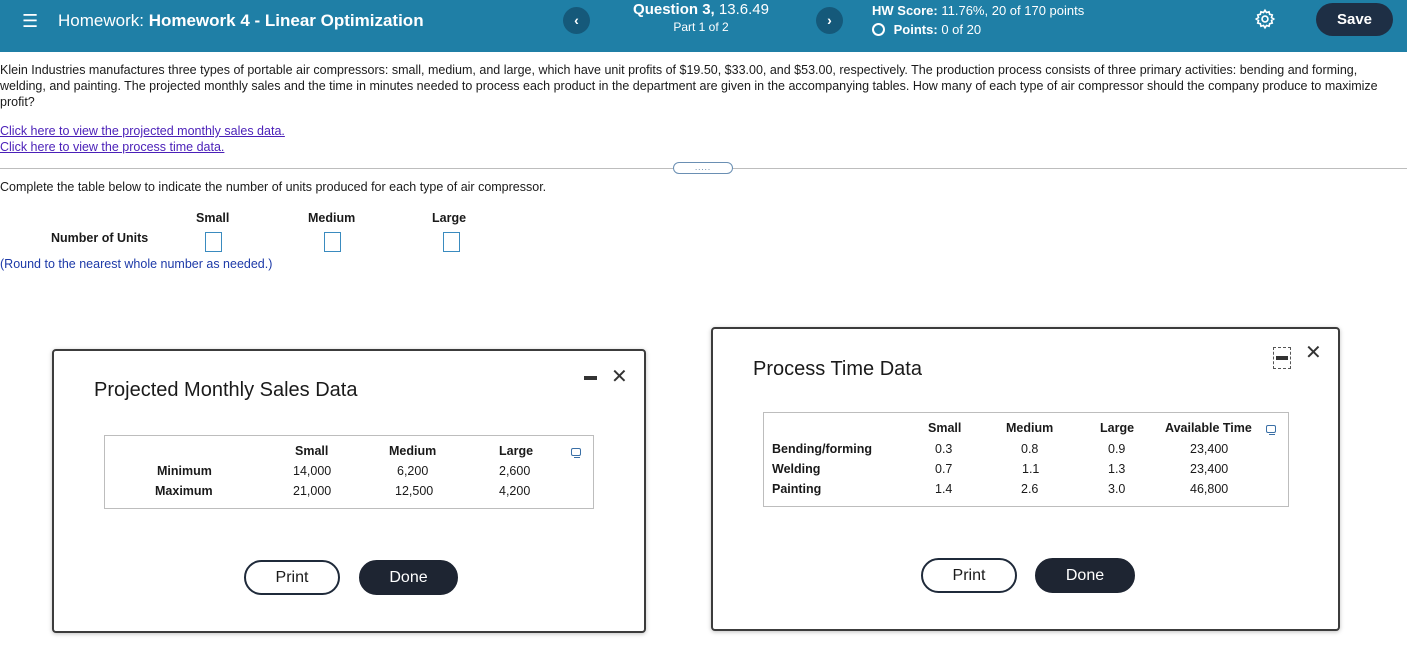  I want to click on small-units-input, so click(213, 242).